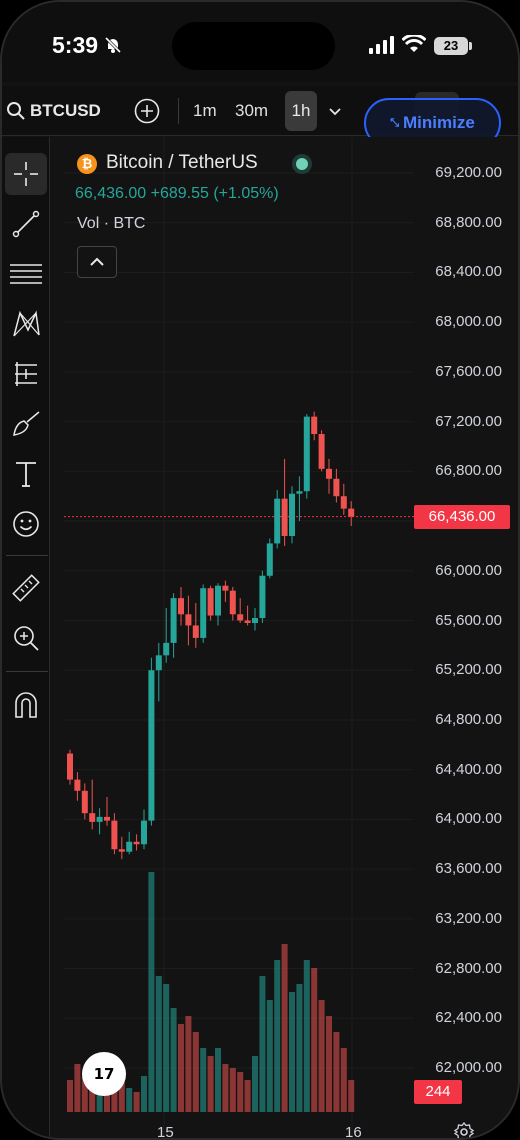  Describe the element at coordinates (205, 111) in the screenshot. I see `timeframe-1m: 1m` at that location.